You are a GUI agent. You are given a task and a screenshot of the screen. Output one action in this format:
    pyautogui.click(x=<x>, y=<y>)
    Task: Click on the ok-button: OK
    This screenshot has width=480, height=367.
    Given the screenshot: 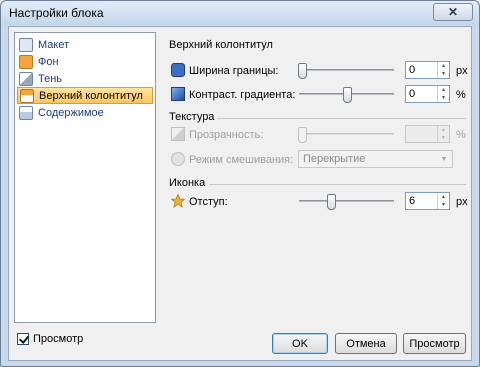 What is the action you would take?
    pyautogui.click(x=300, y=343)
    